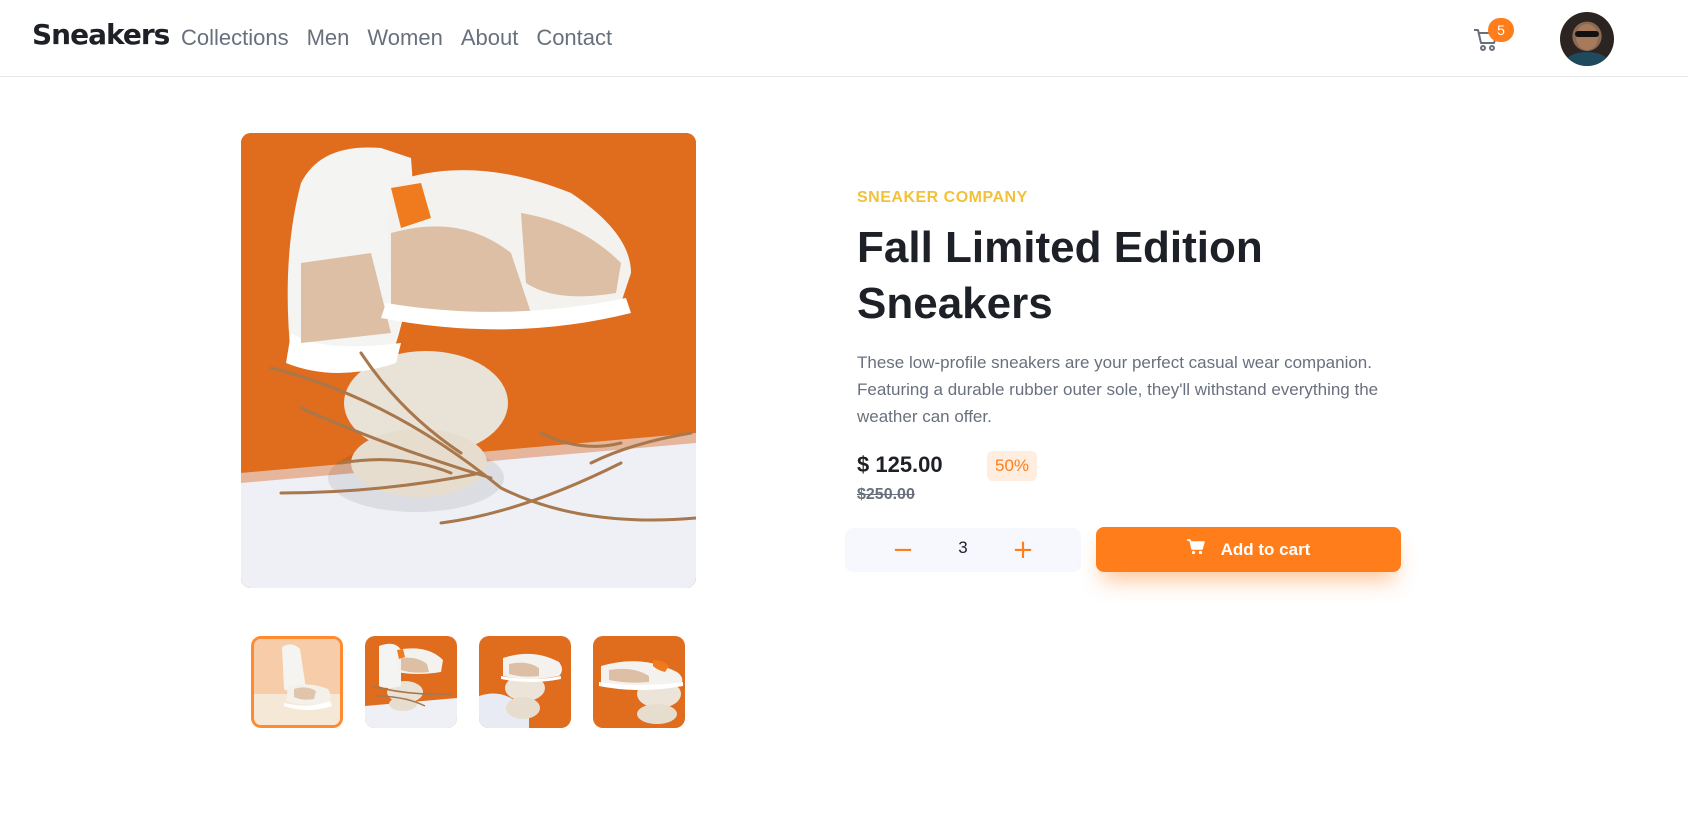 Image resolution: width=1688 pixels, height=813 pixels. I want to click on cart-count-badge: 5, so click(1501, 30).